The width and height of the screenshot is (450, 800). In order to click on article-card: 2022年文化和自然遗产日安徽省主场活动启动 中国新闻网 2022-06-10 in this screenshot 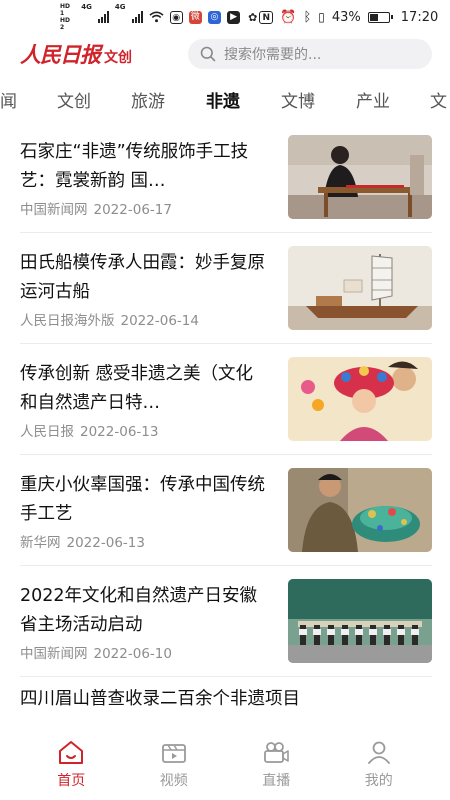, I will do `click(226, 621)`.